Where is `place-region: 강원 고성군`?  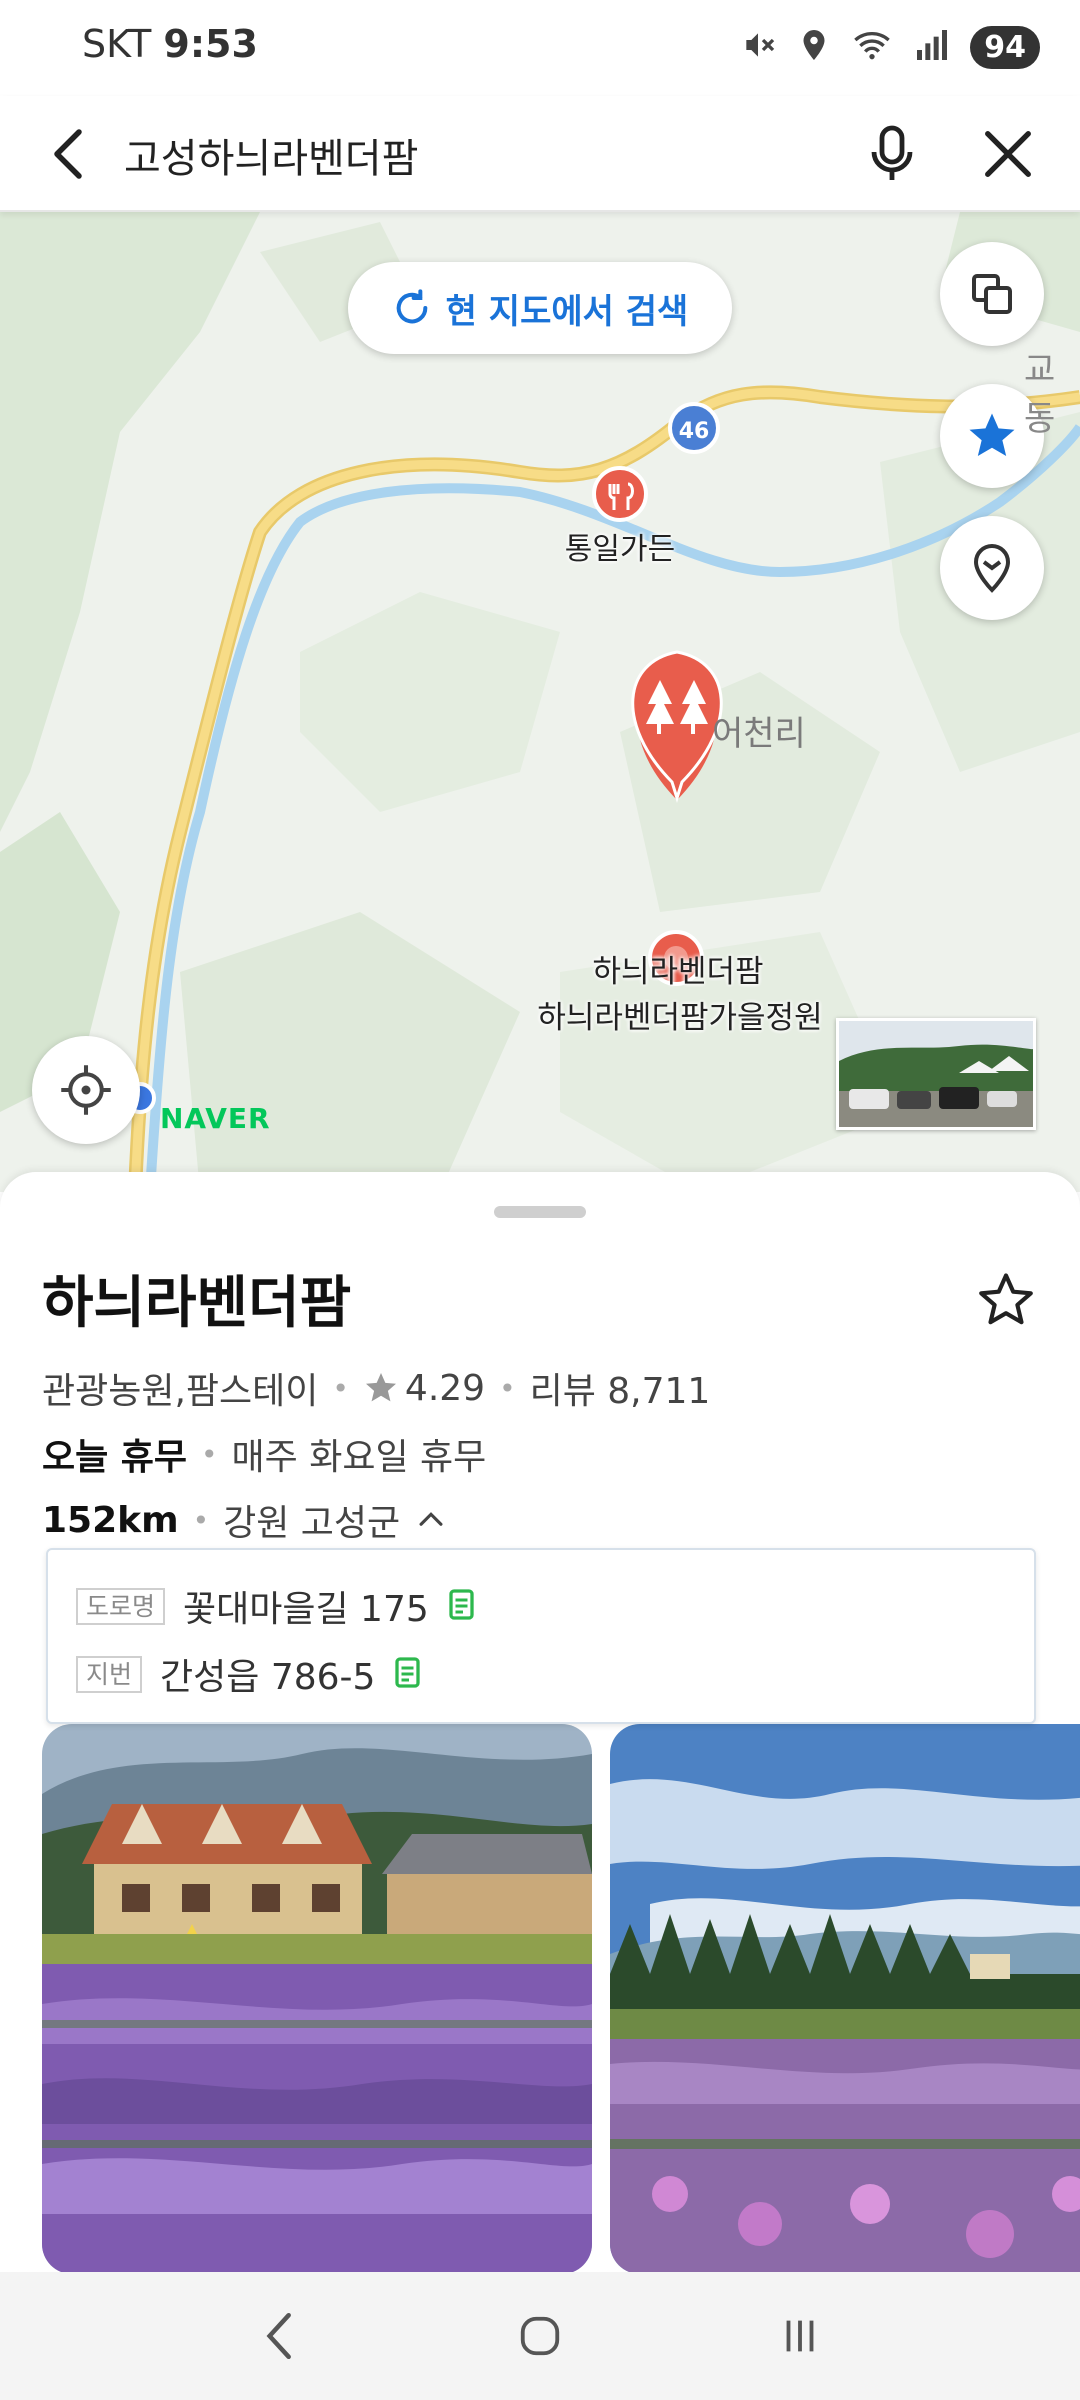
place-region: 강원 고성군 is located at coordinates (312, 1523).